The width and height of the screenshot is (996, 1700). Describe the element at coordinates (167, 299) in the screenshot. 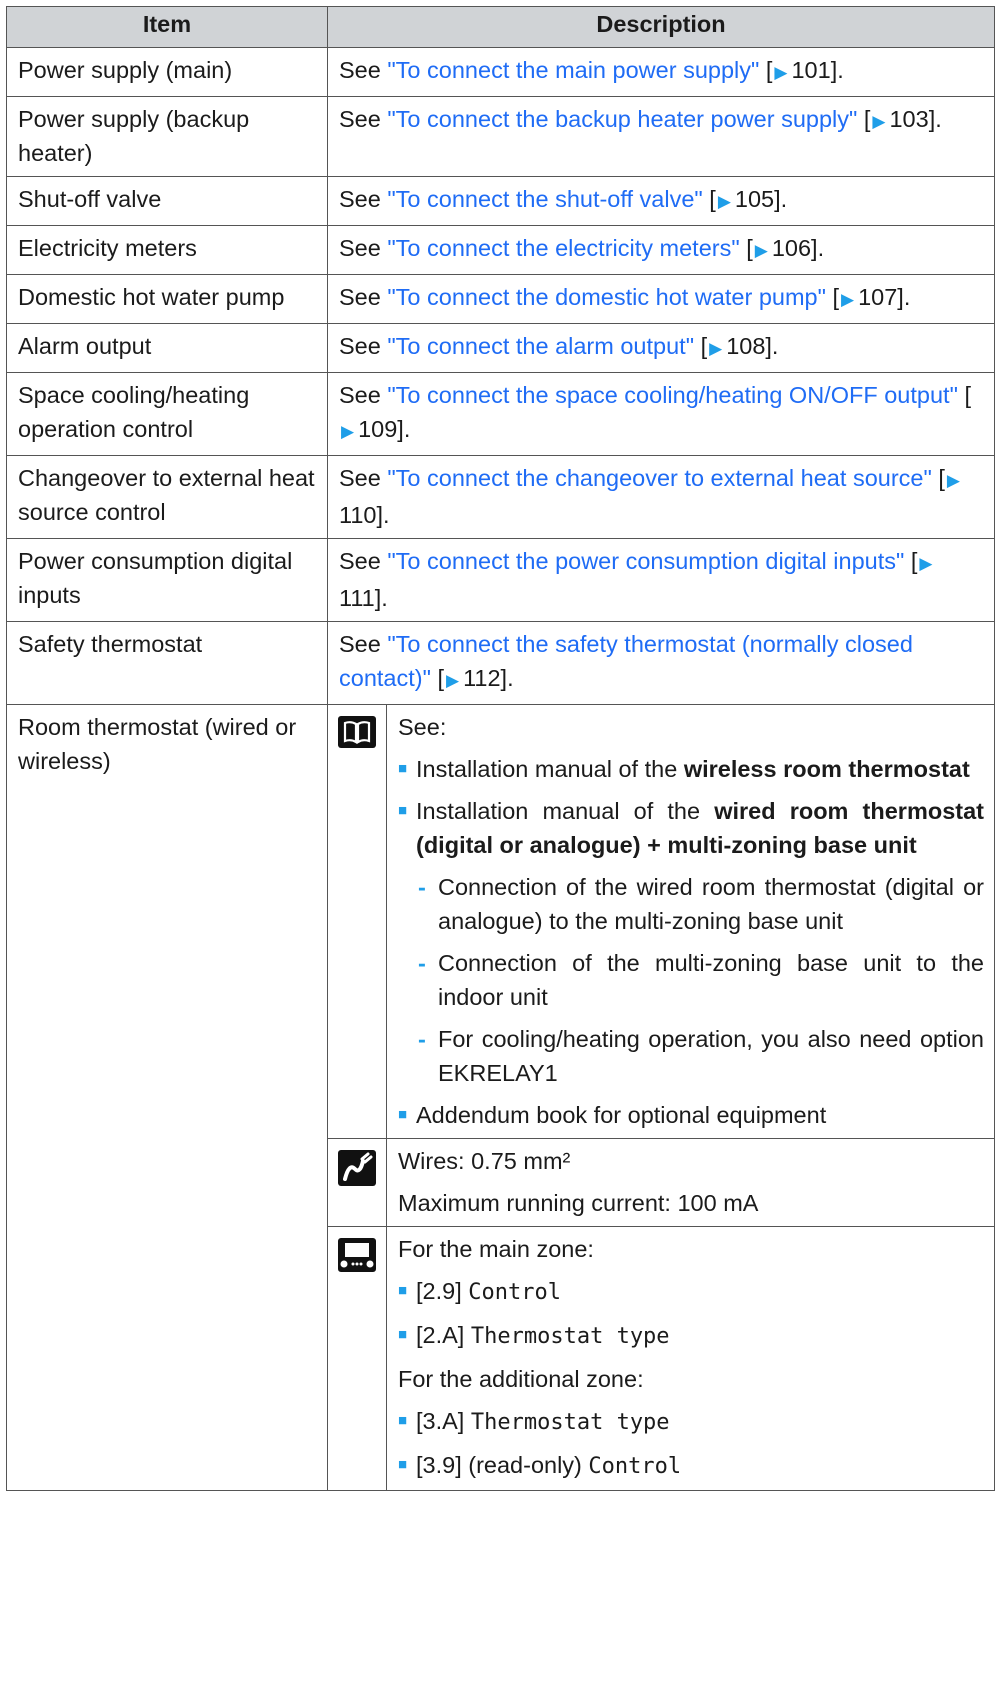

I see `row-item: Domestic hot water pump` at that location.